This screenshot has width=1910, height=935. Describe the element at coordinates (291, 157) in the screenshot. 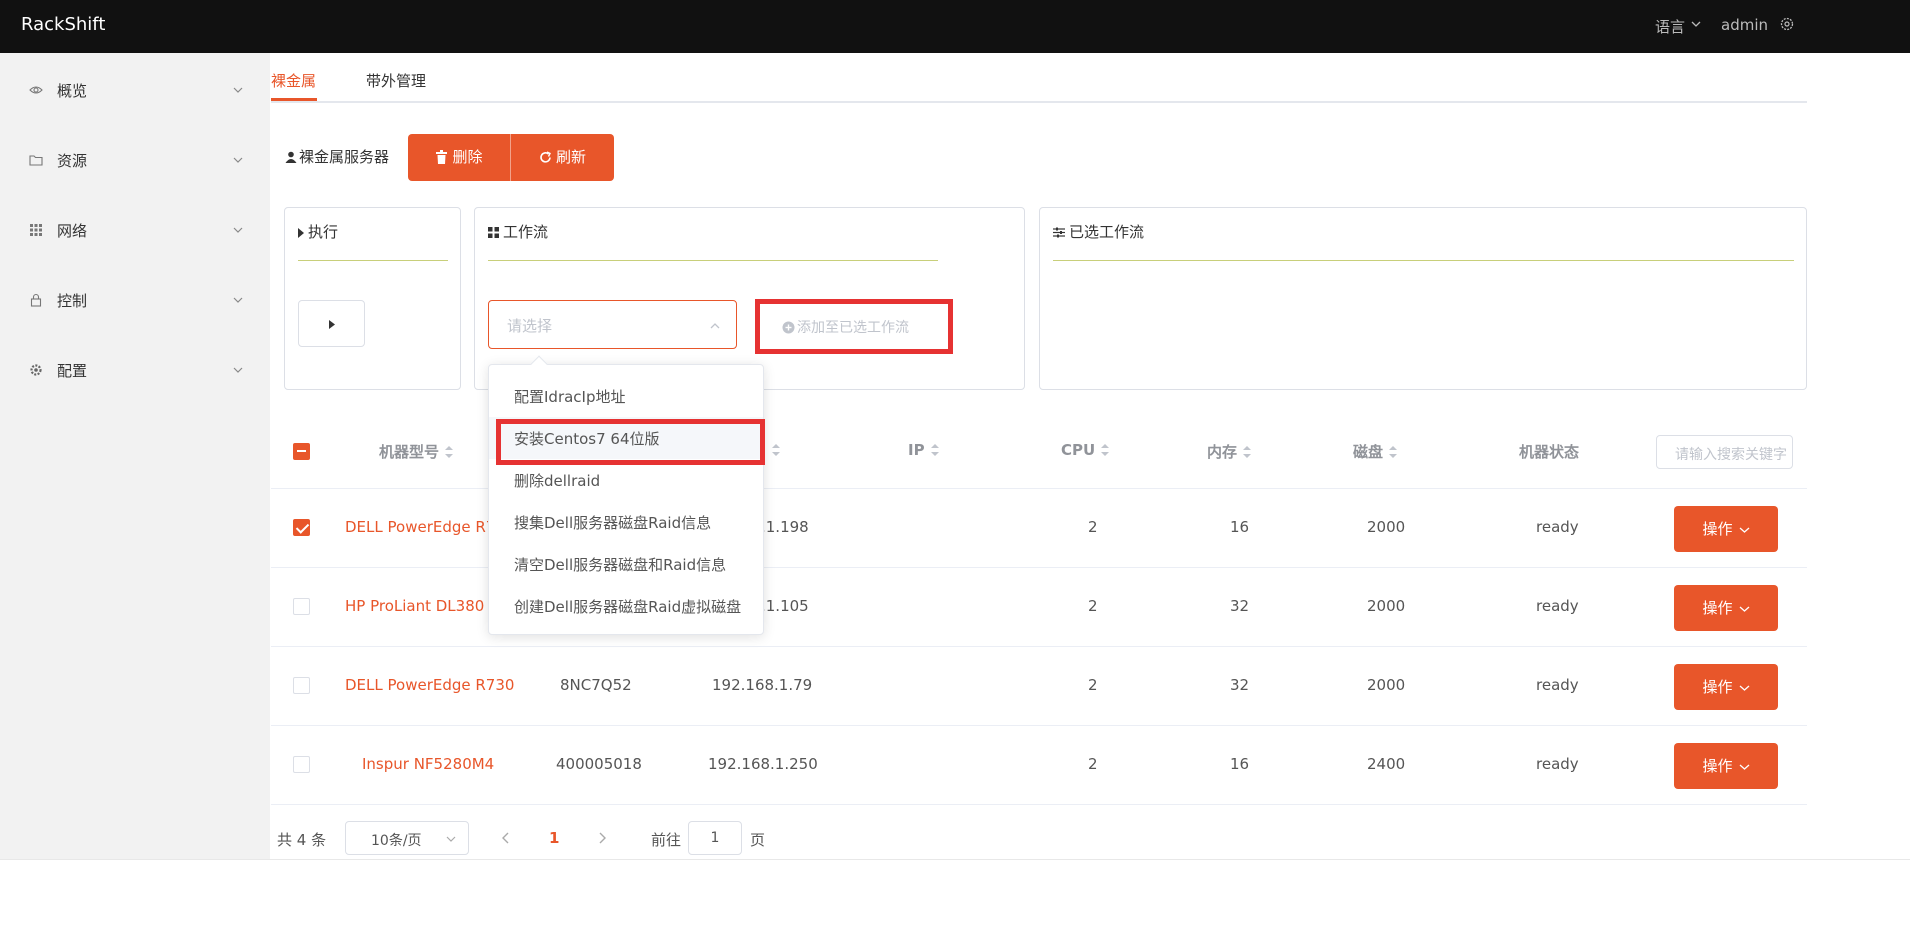

I see `user-icon` at that location.